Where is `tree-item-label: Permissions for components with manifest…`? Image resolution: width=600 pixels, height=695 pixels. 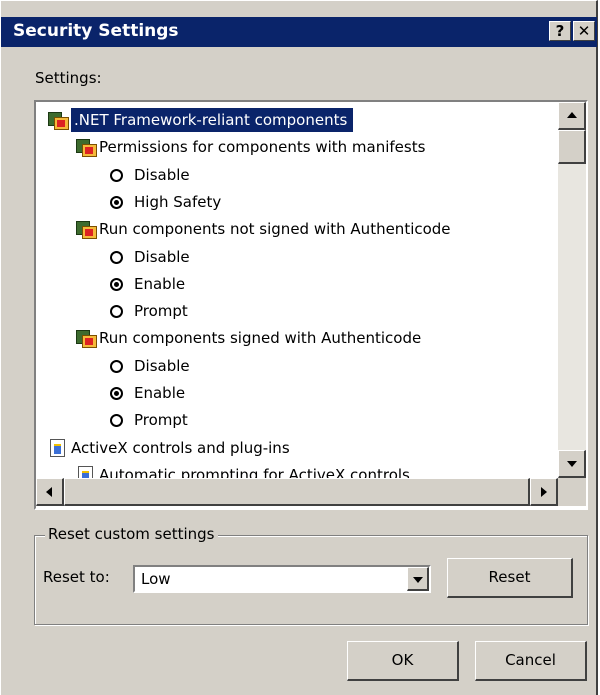 tree-item-label: Permissions for components with manifest… is located at coordinates (262, 147).